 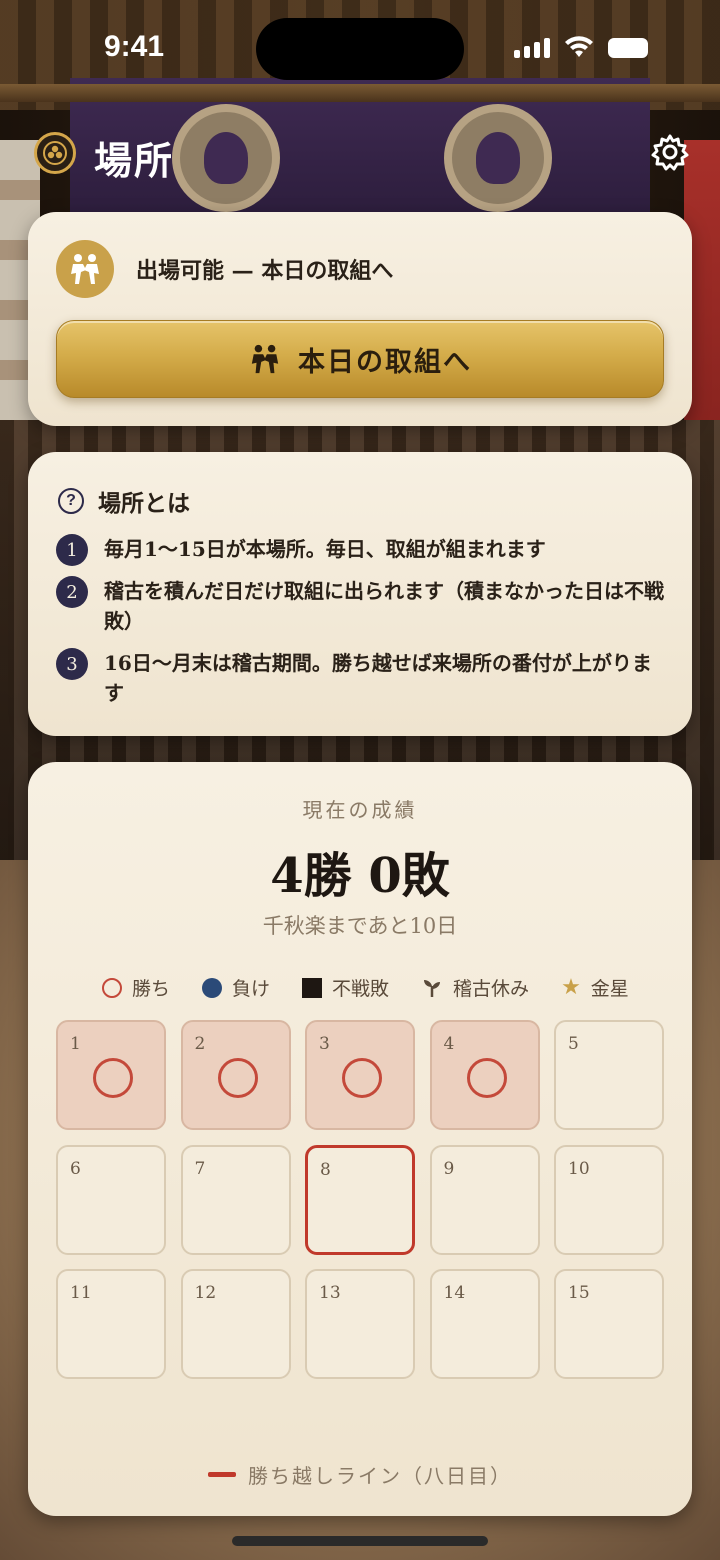 What do you see at coordinates (81, 1293) in the screenshot?
I see `day-number: 11` at bounding box center [81, 1293].